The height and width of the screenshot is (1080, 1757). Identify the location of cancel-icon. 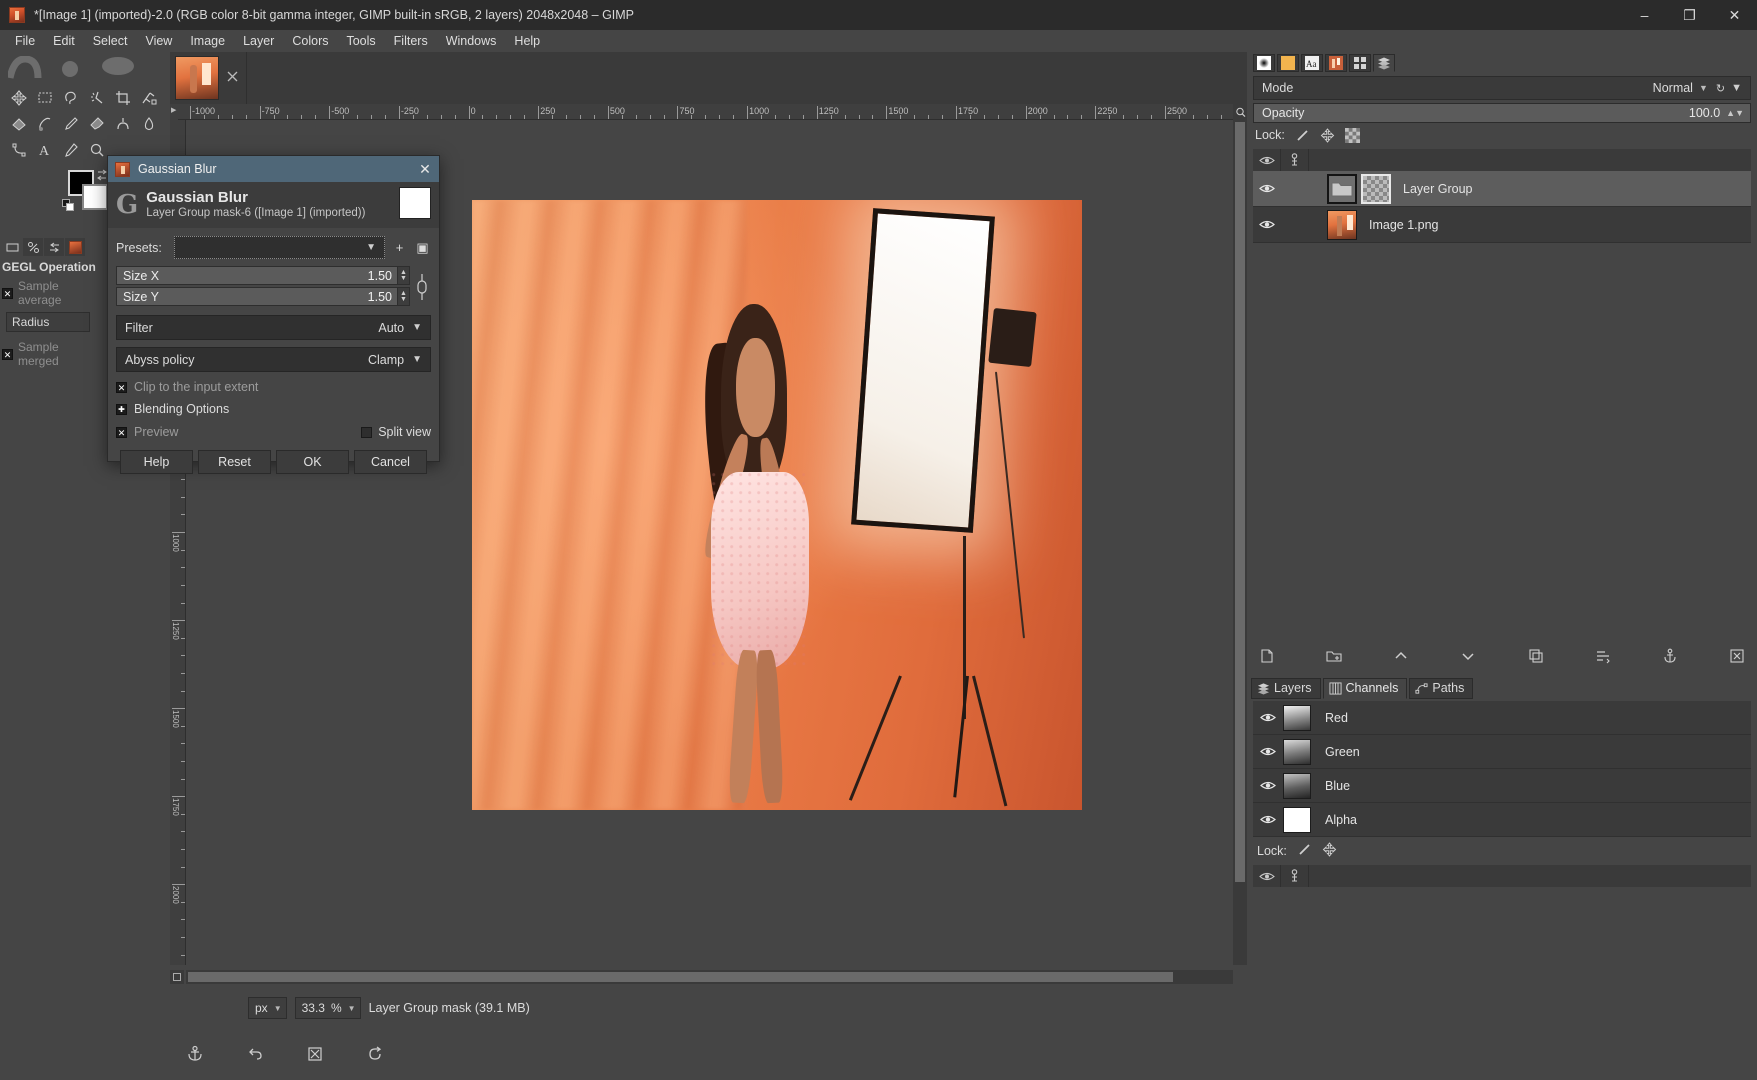
(315, 1054).